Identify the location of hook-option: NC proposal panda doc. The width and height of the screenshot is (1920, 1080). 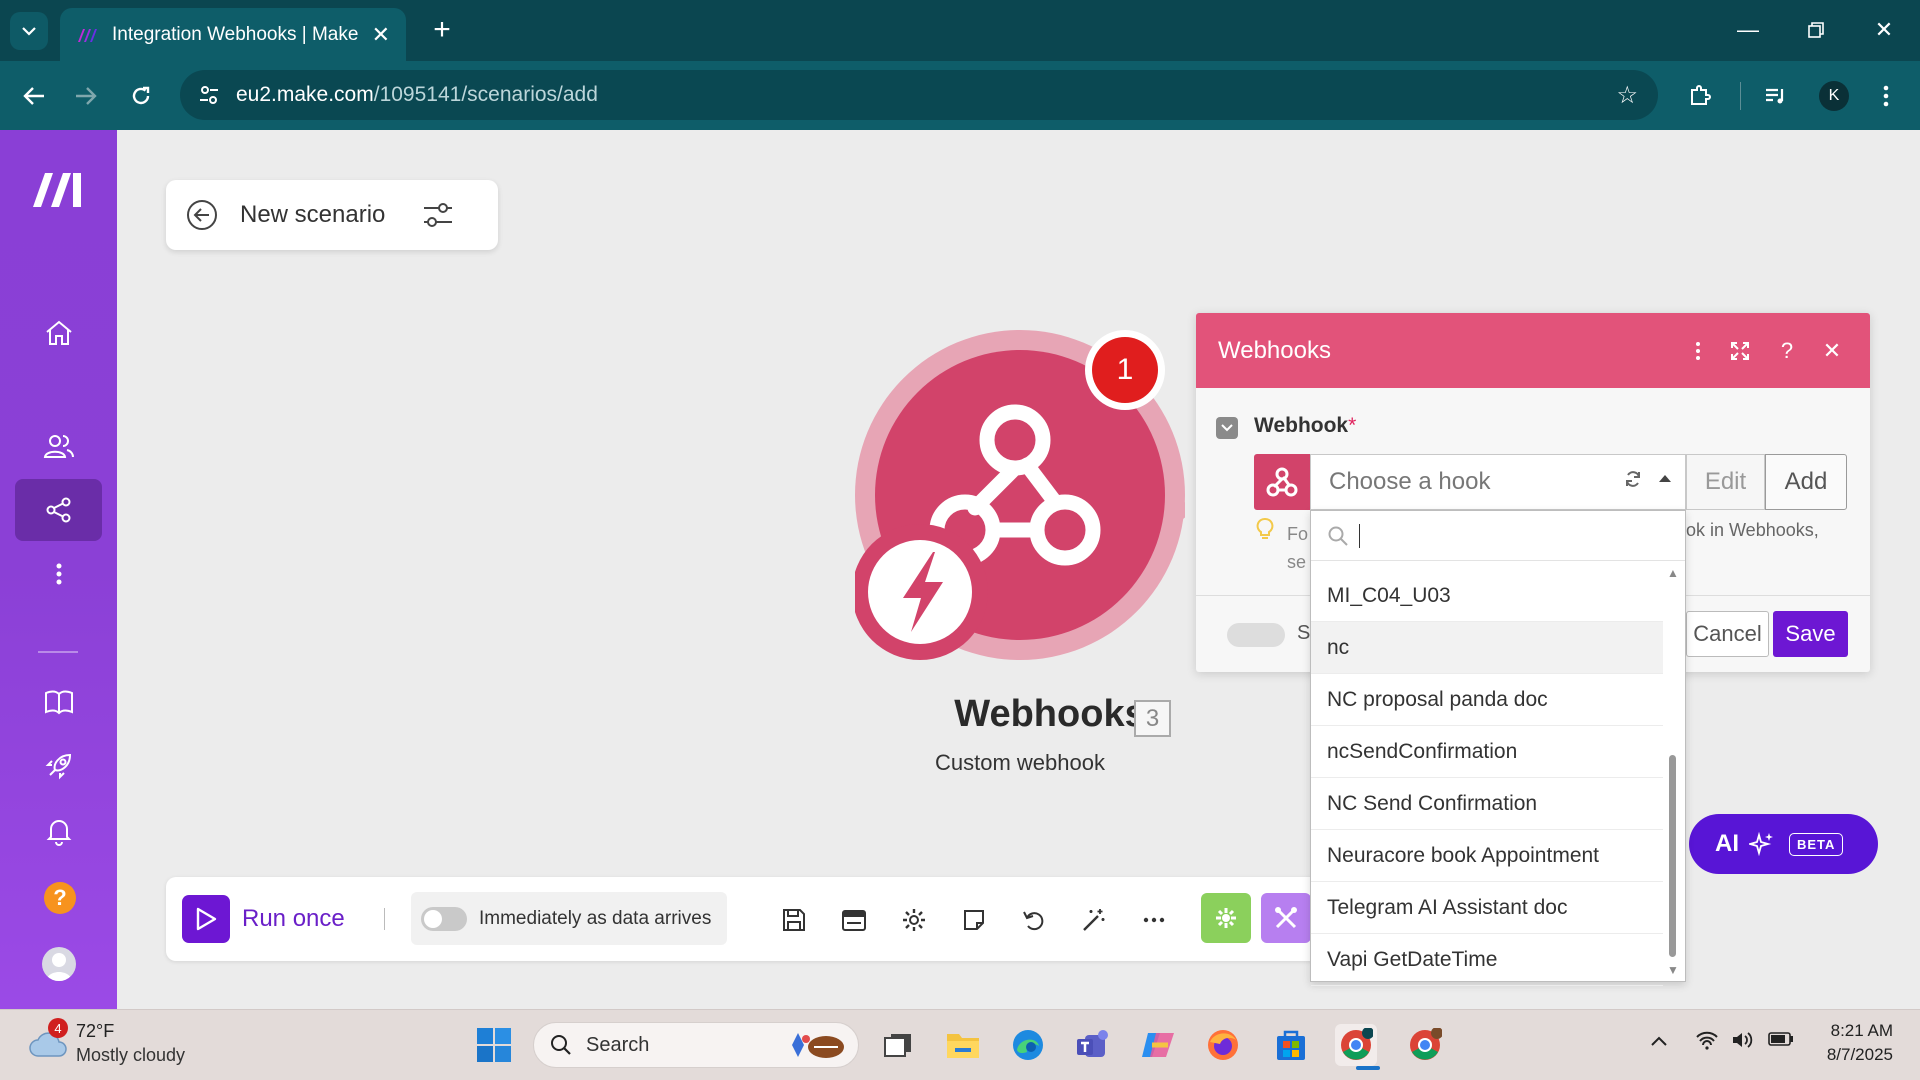
(1487, 700).